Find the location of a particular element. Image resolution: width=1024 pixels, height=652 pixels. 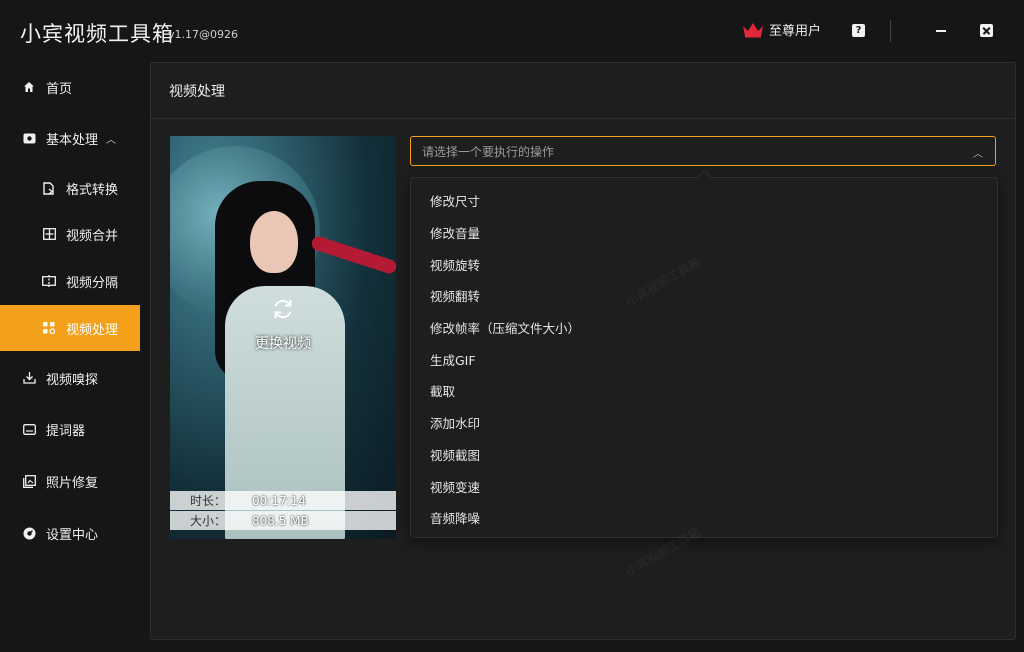

video-microphone is located at coordinates (352, 255).